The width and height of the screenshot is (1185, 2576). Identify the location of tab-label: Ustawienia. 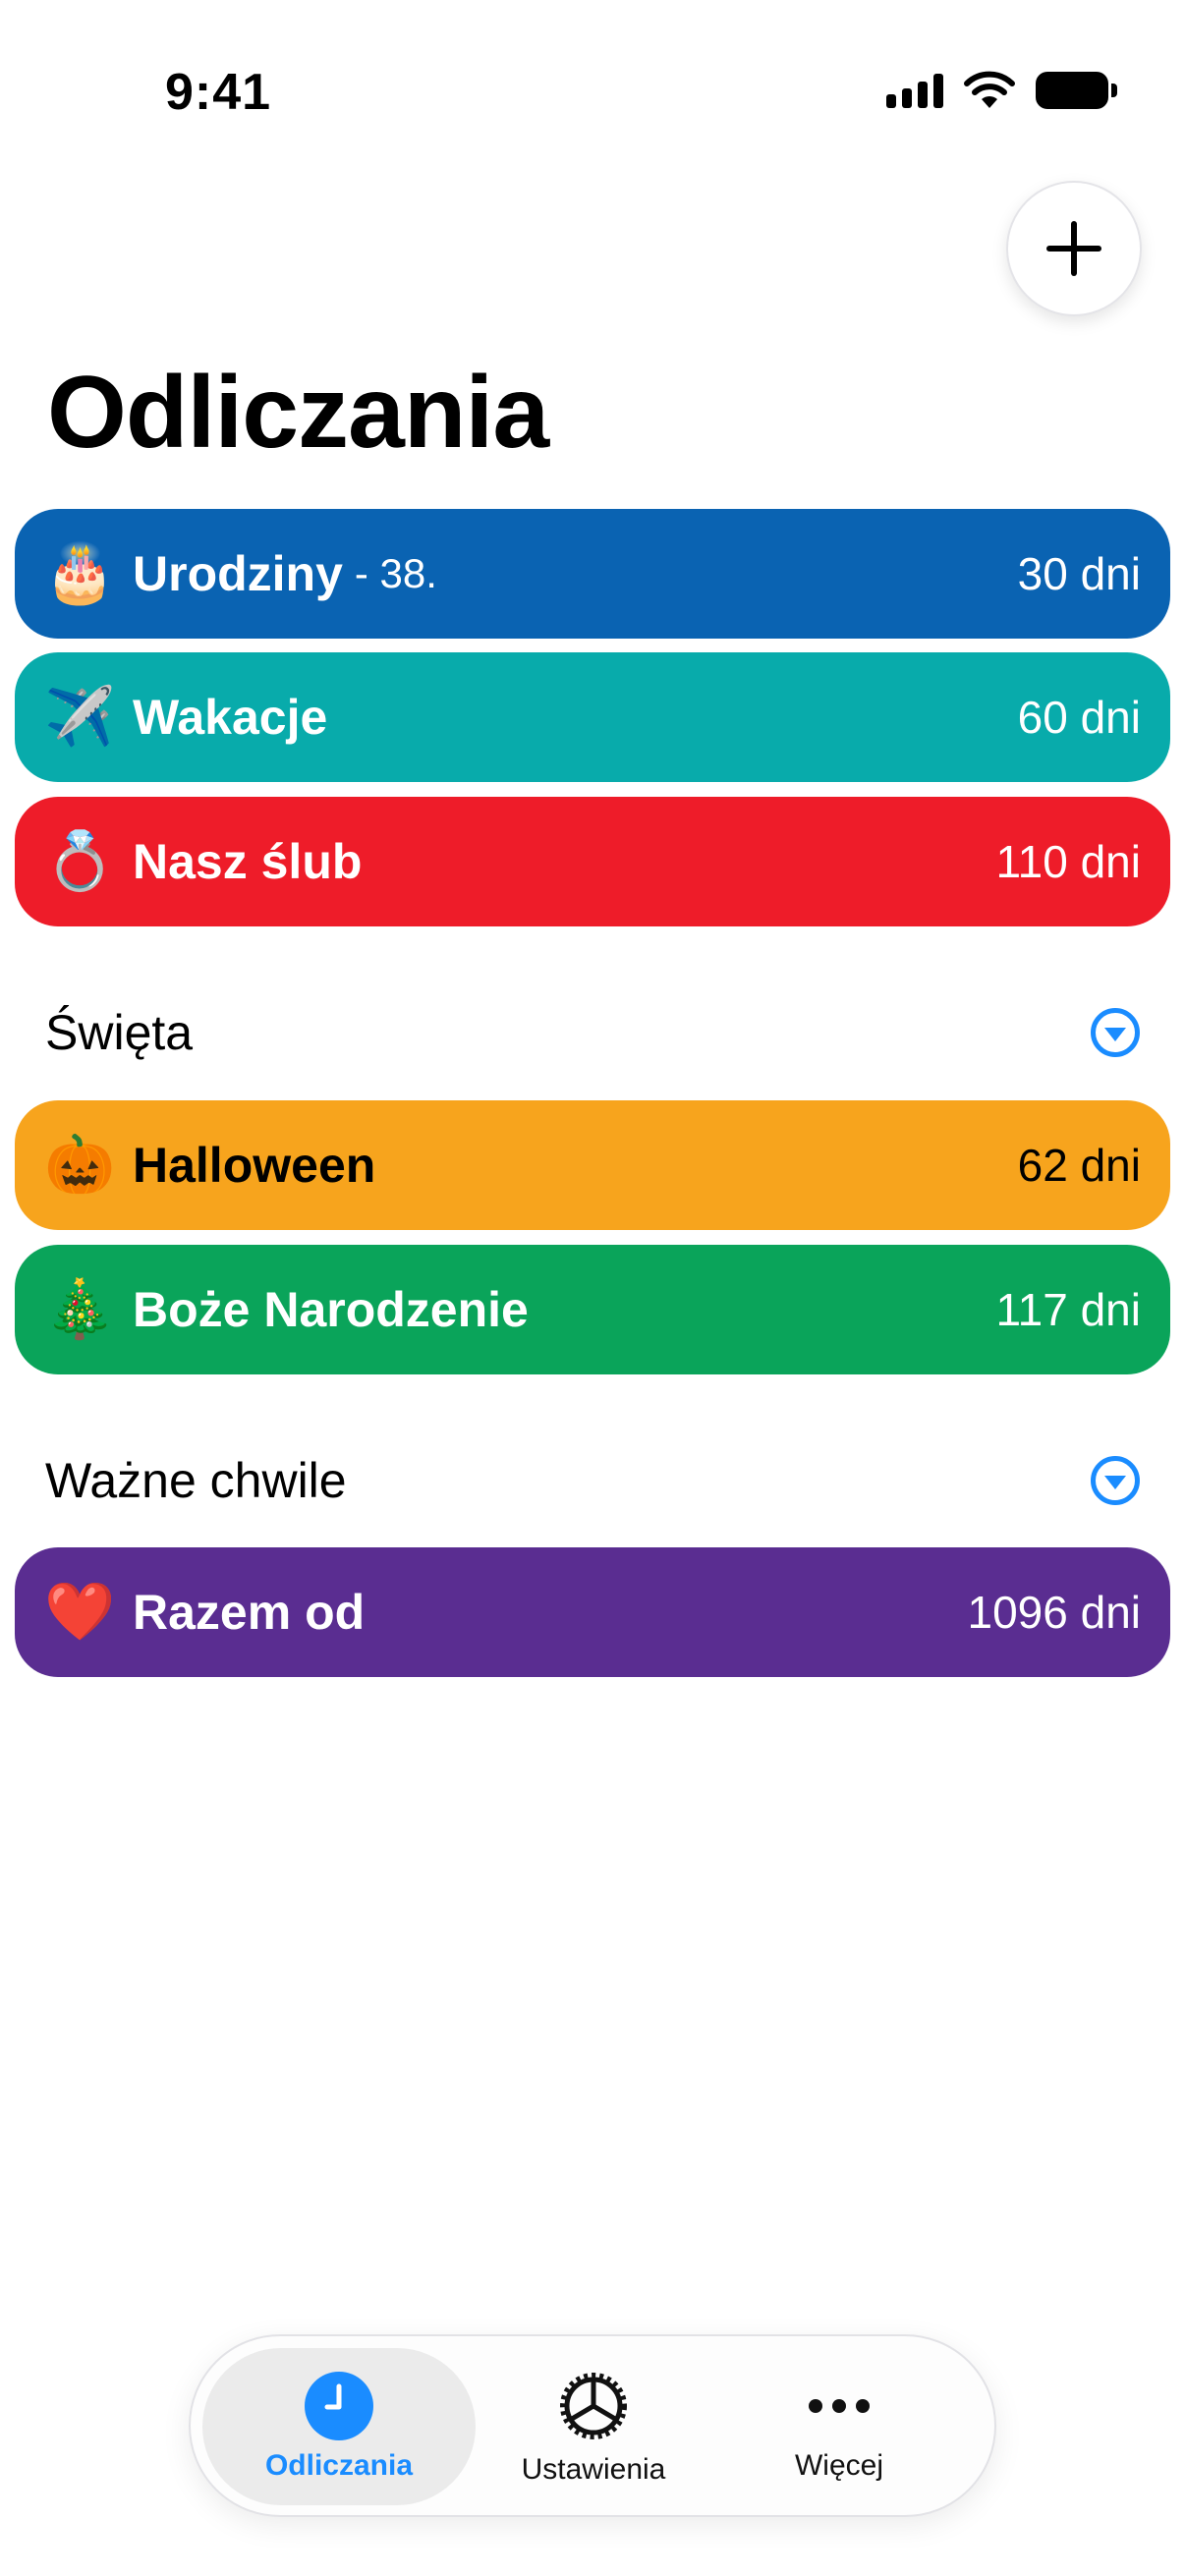
(594, 2469).